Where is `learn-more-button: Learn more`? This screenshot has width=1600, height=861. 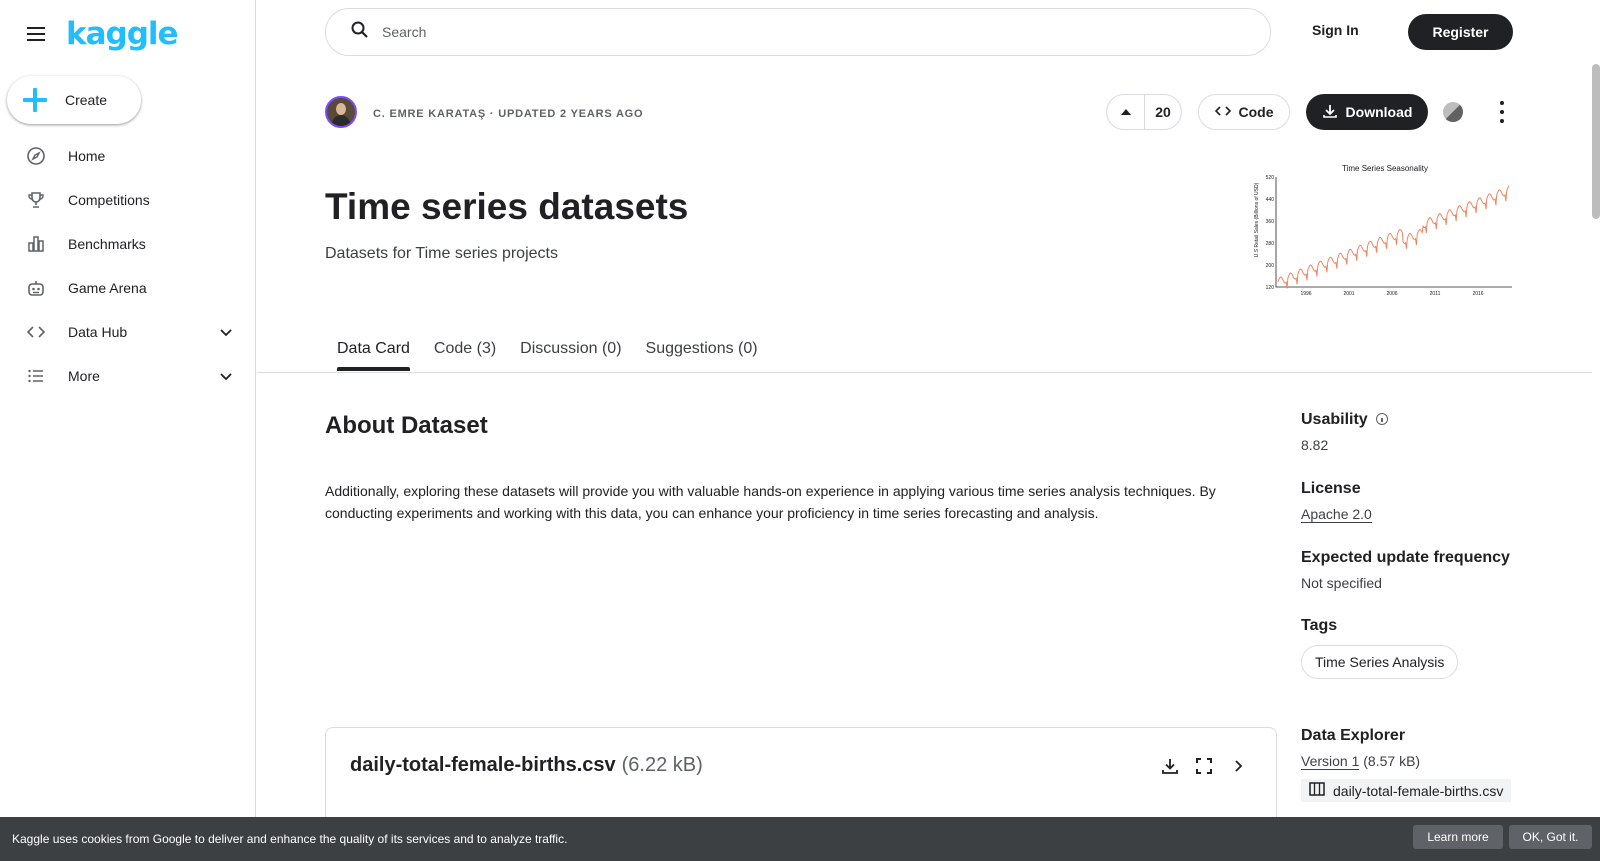
learn-more-button: Learn more is located at coordinates (1458, 837).